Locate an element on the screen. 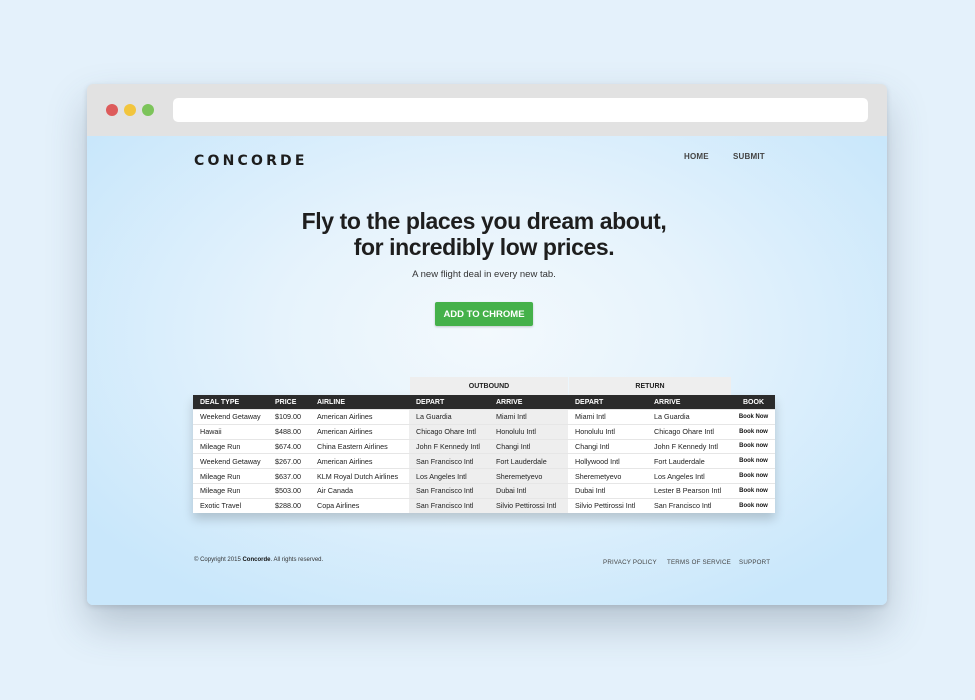  maximize-window-icon is located at coordinates (148, 110).